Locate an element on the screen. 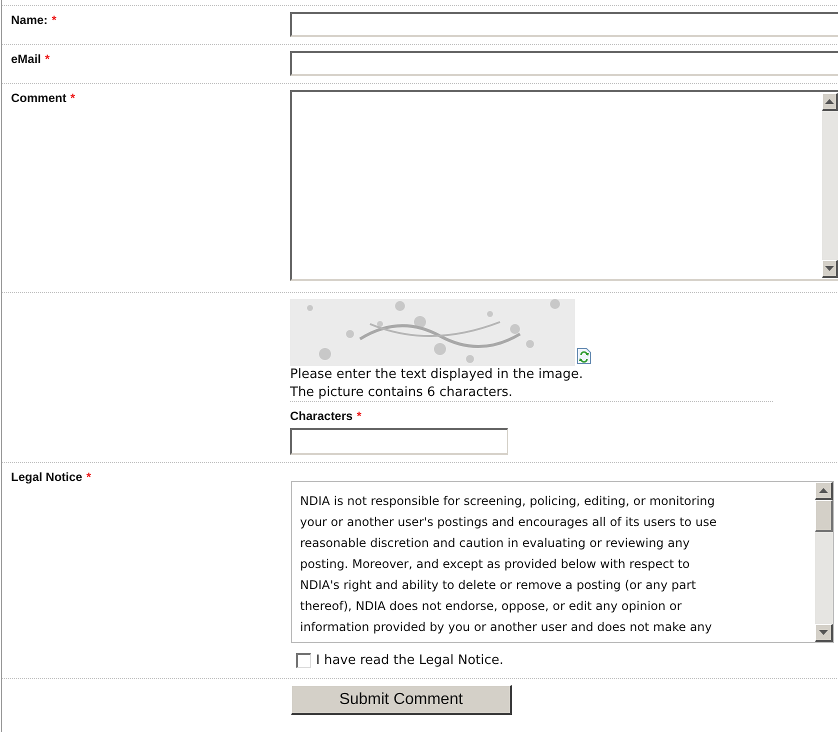  characters-field is located at coordinates (399, 441).